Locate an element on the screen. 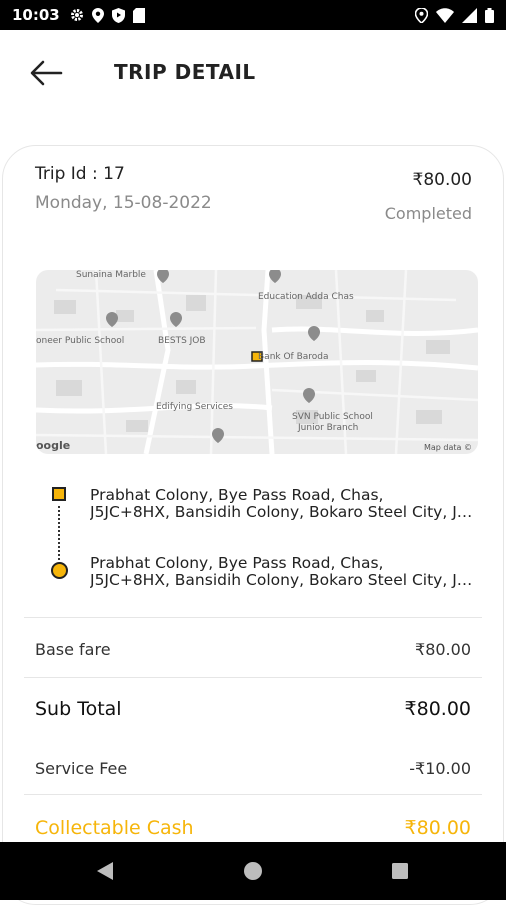 The height and width of the screenshot is (905, 506). status-time: 10:03 is located at coordinates (36, 15).